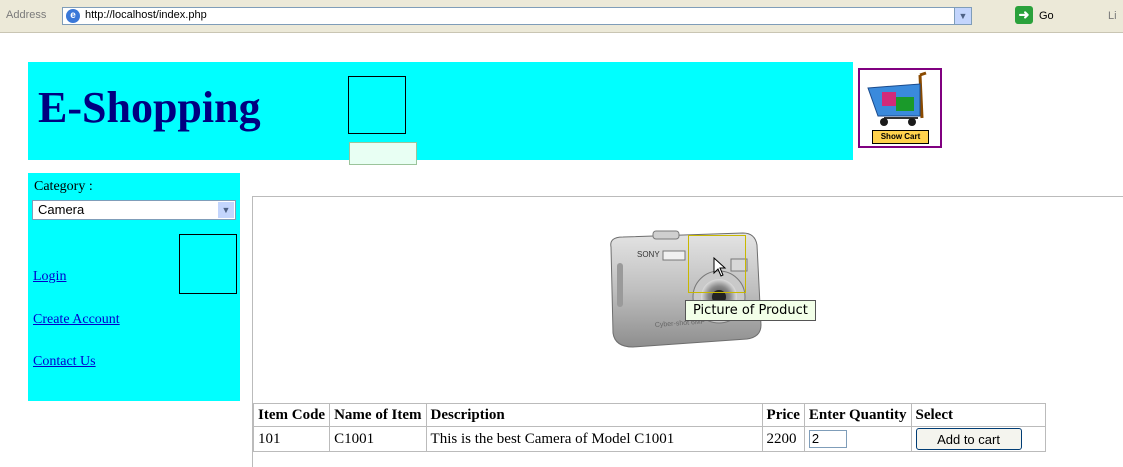 The width and height of the screenshot is (1123, 467). I want to click on show-cart-button: Show Cart, so click(900, 108).